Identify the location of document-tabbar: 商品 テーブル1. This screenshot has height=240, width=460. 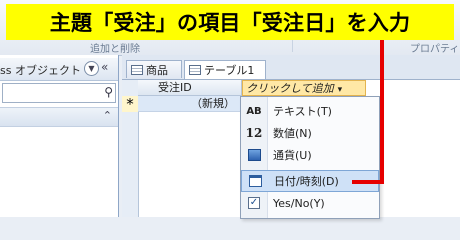
(291, 67).